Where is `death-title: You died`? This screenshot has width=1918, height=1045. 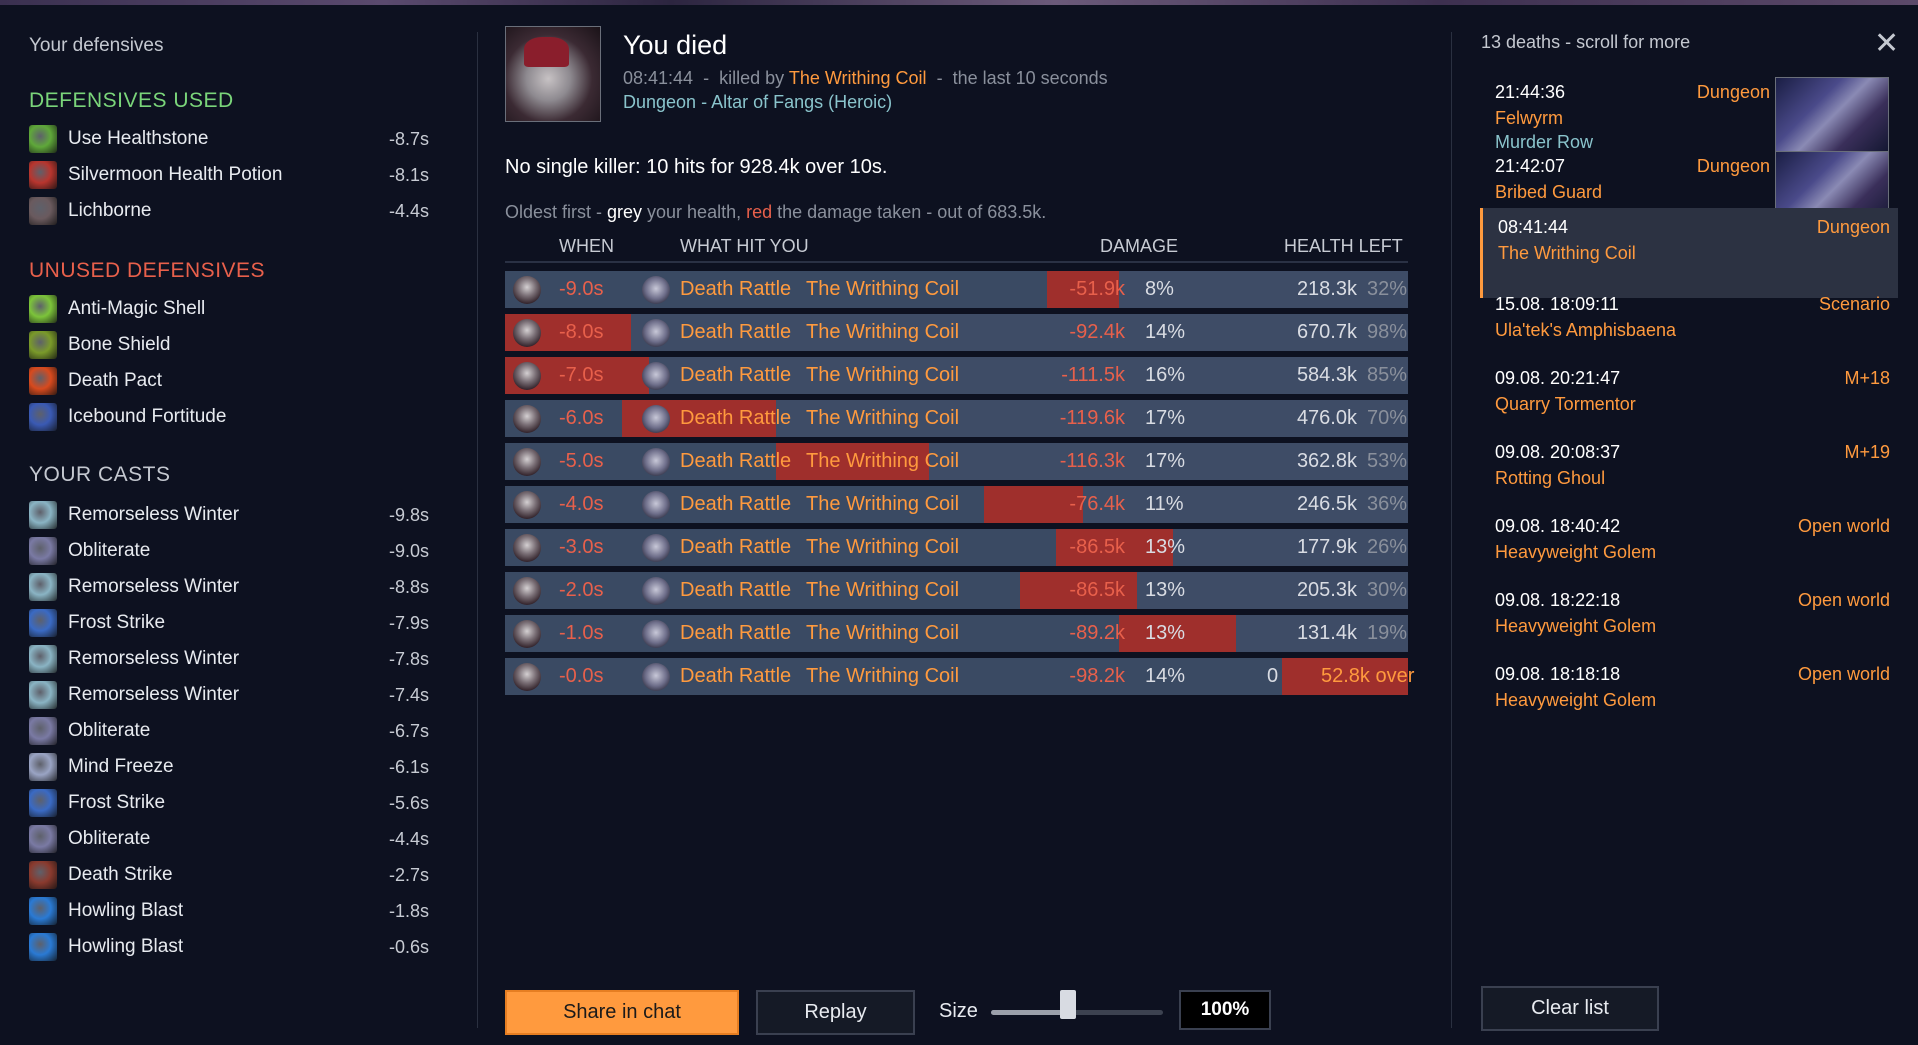 death-title: You died is located at coordinates (675, 45).